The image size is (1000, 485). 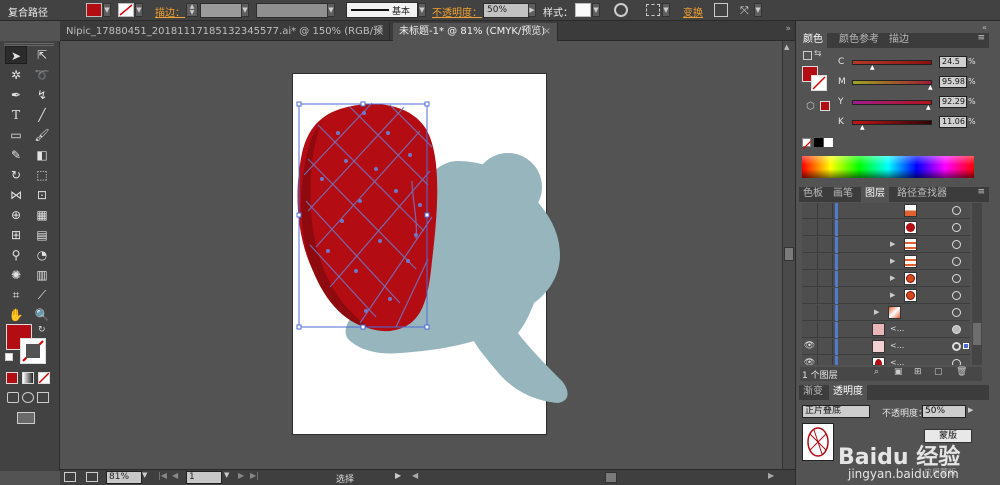 What do you see at coordinates (892, 102) in the screenshot?
I see `slider-y` at bounding box center [892, 102].